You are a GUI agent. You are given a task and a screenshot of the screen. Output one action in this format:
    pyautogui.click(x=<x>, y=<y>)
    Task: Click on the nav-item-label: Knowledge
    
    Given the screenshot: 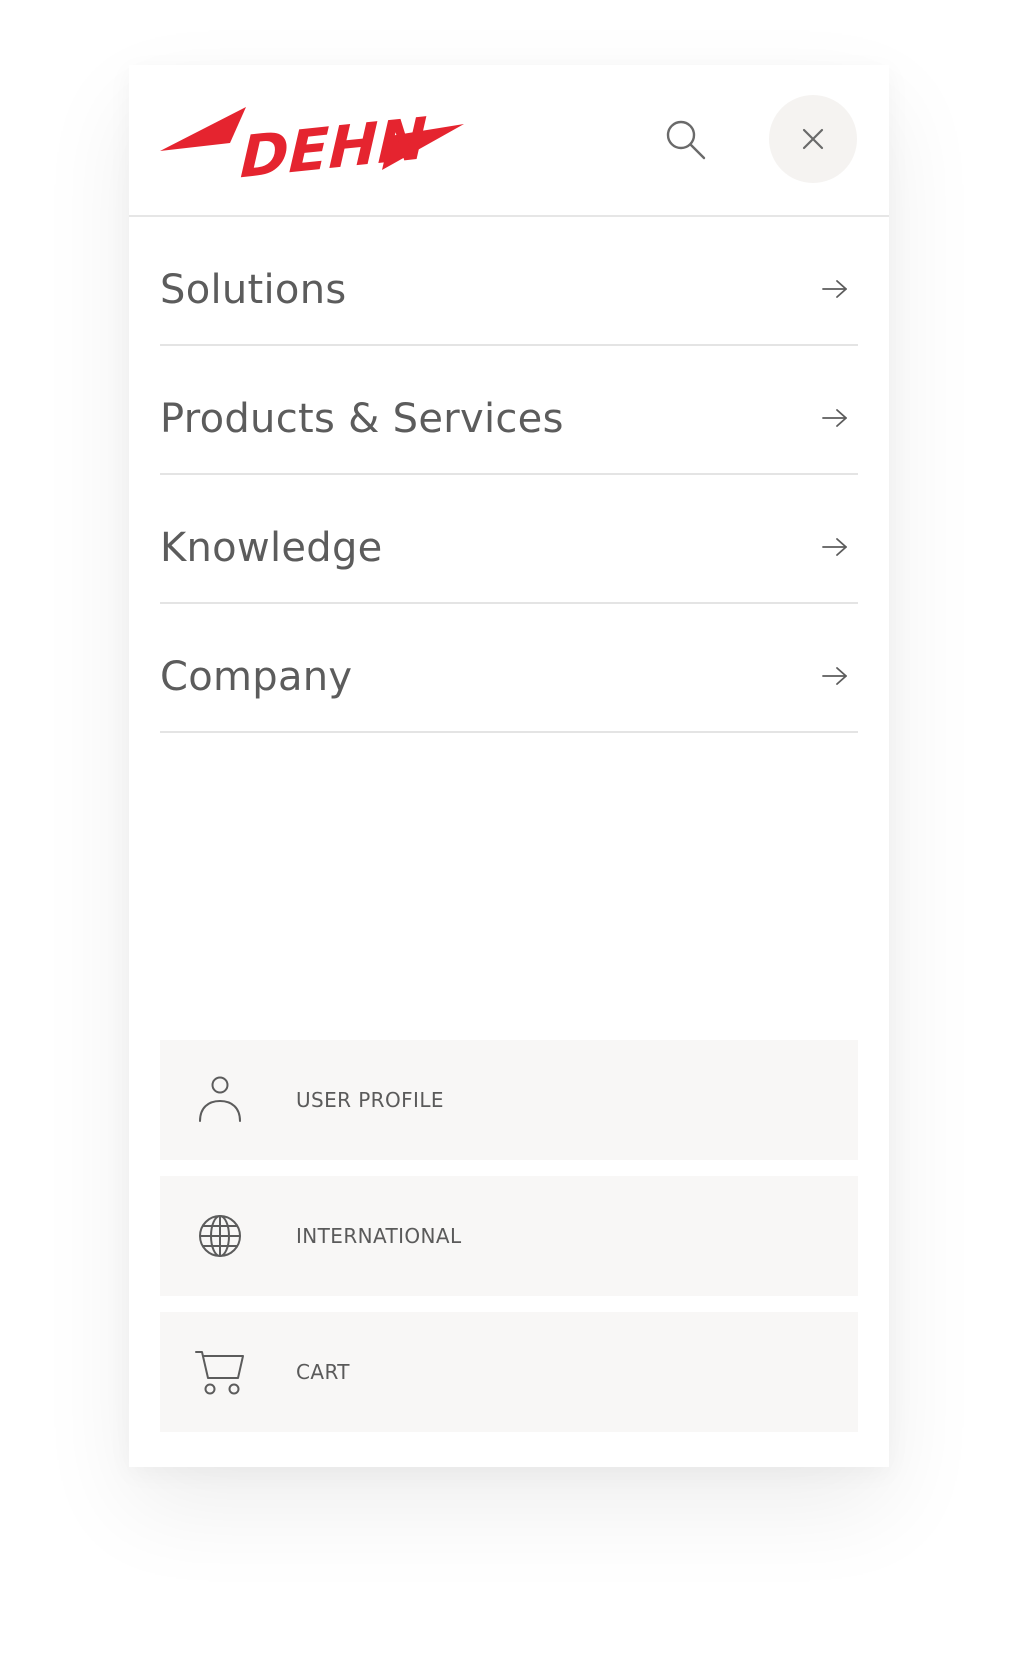 What is the action you would take?
    pyautogui.click(x=271, y=547)
    